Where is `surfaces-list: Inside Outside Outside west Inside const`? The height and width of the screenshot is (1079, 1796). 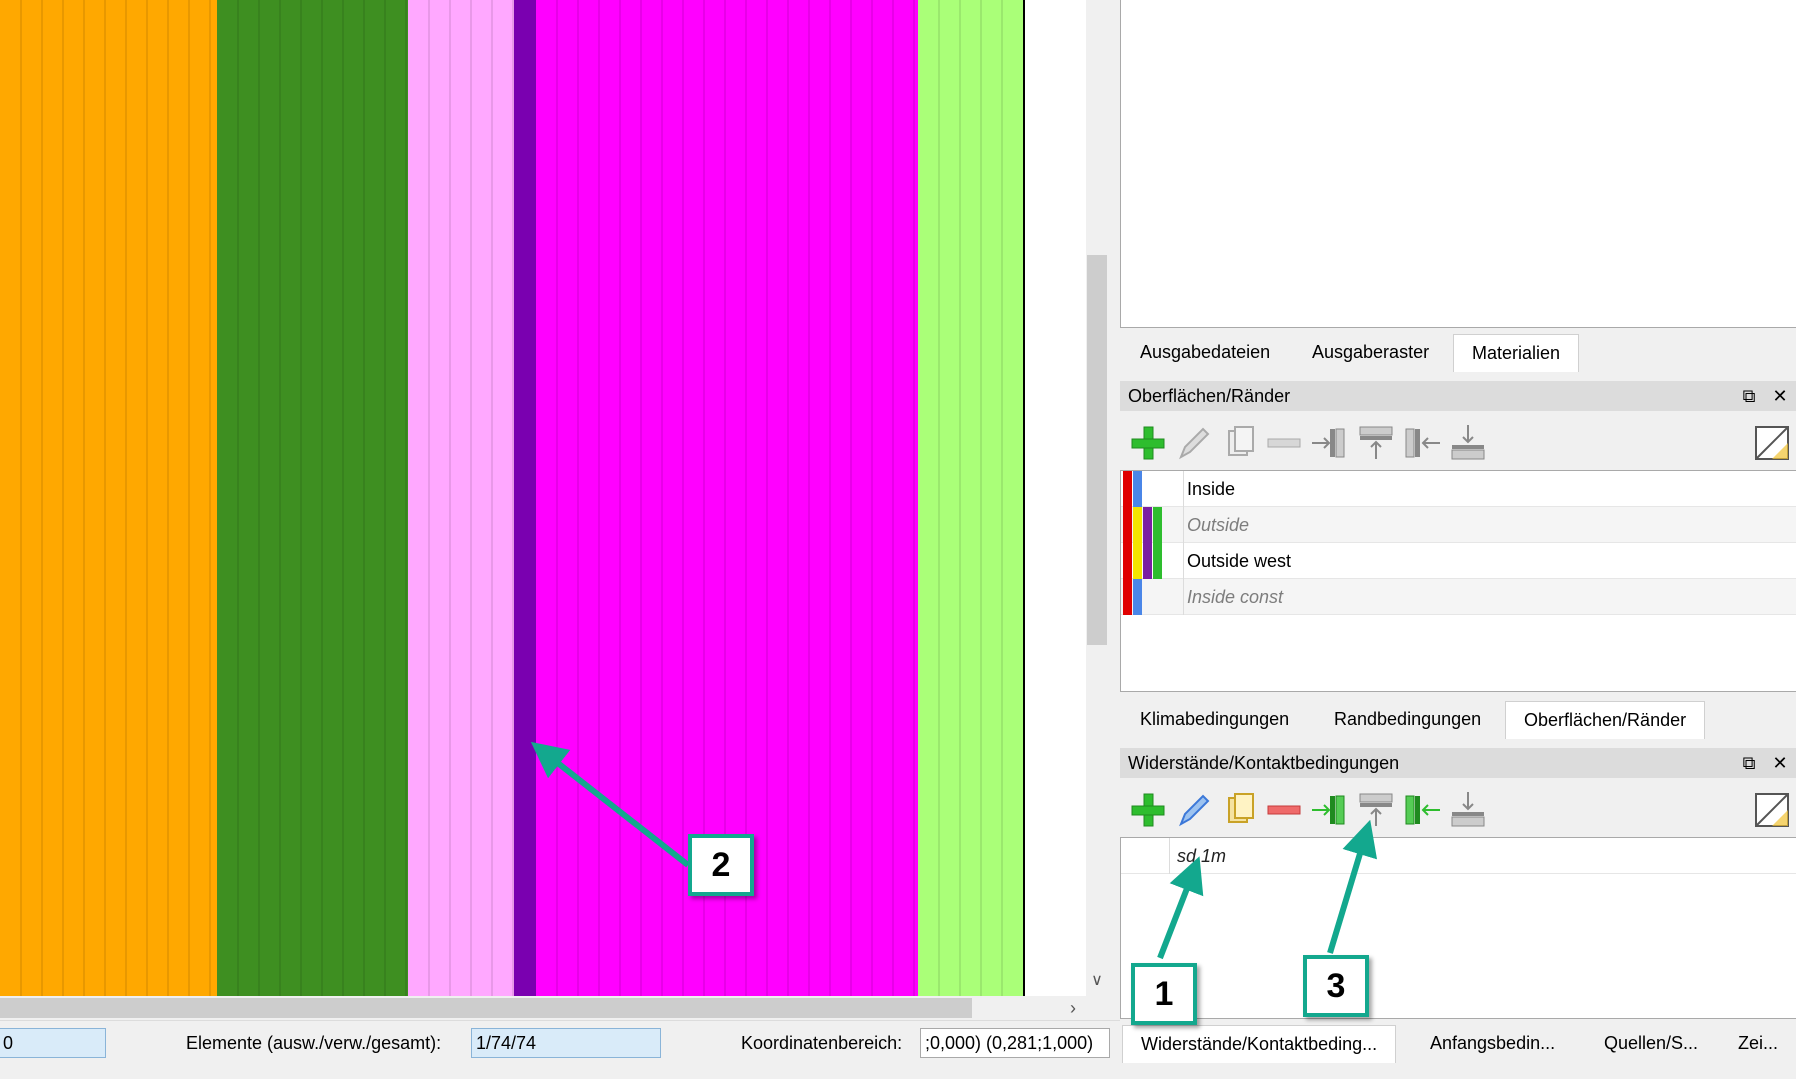 surfaces-list: Inside Outside Outside west Inside const is located at coordinates (1458, 581).